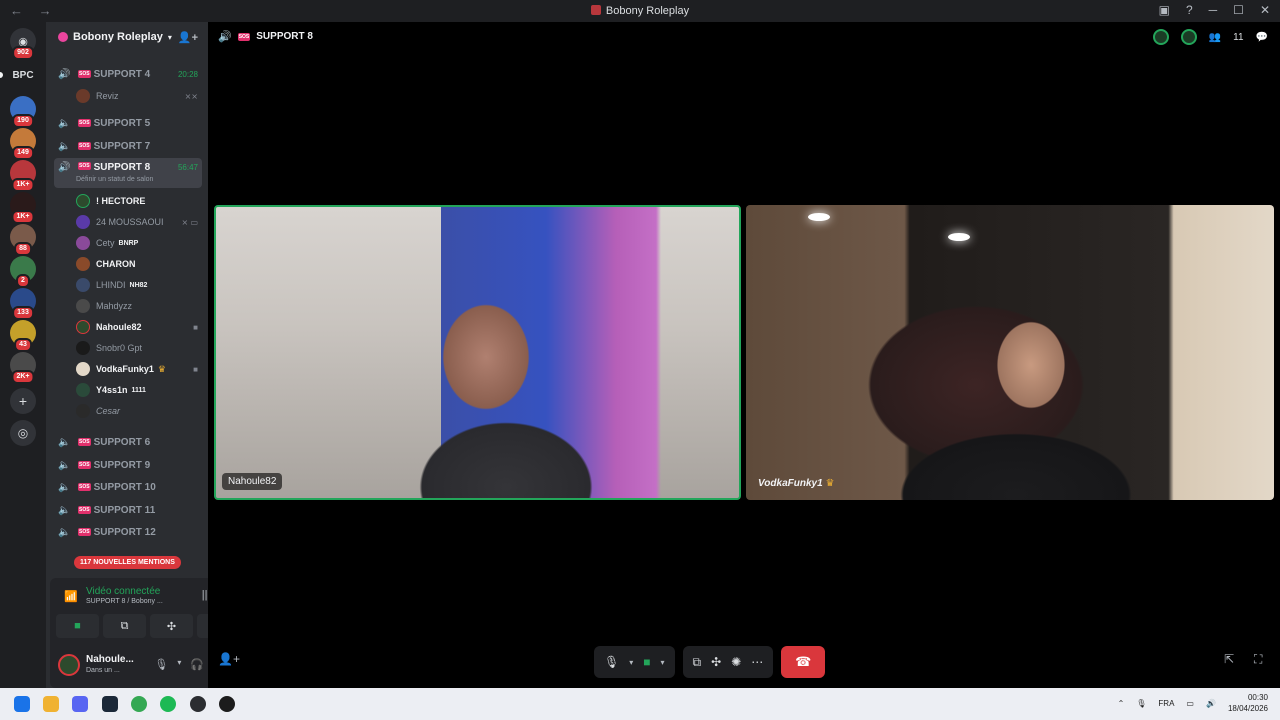 The width and height of the screenshot is (1280, 720). Describe the element at coordinates (139, 369) in the screenshot. I see `voice-user: VodkaFunky1 ♛ ■` at that location.